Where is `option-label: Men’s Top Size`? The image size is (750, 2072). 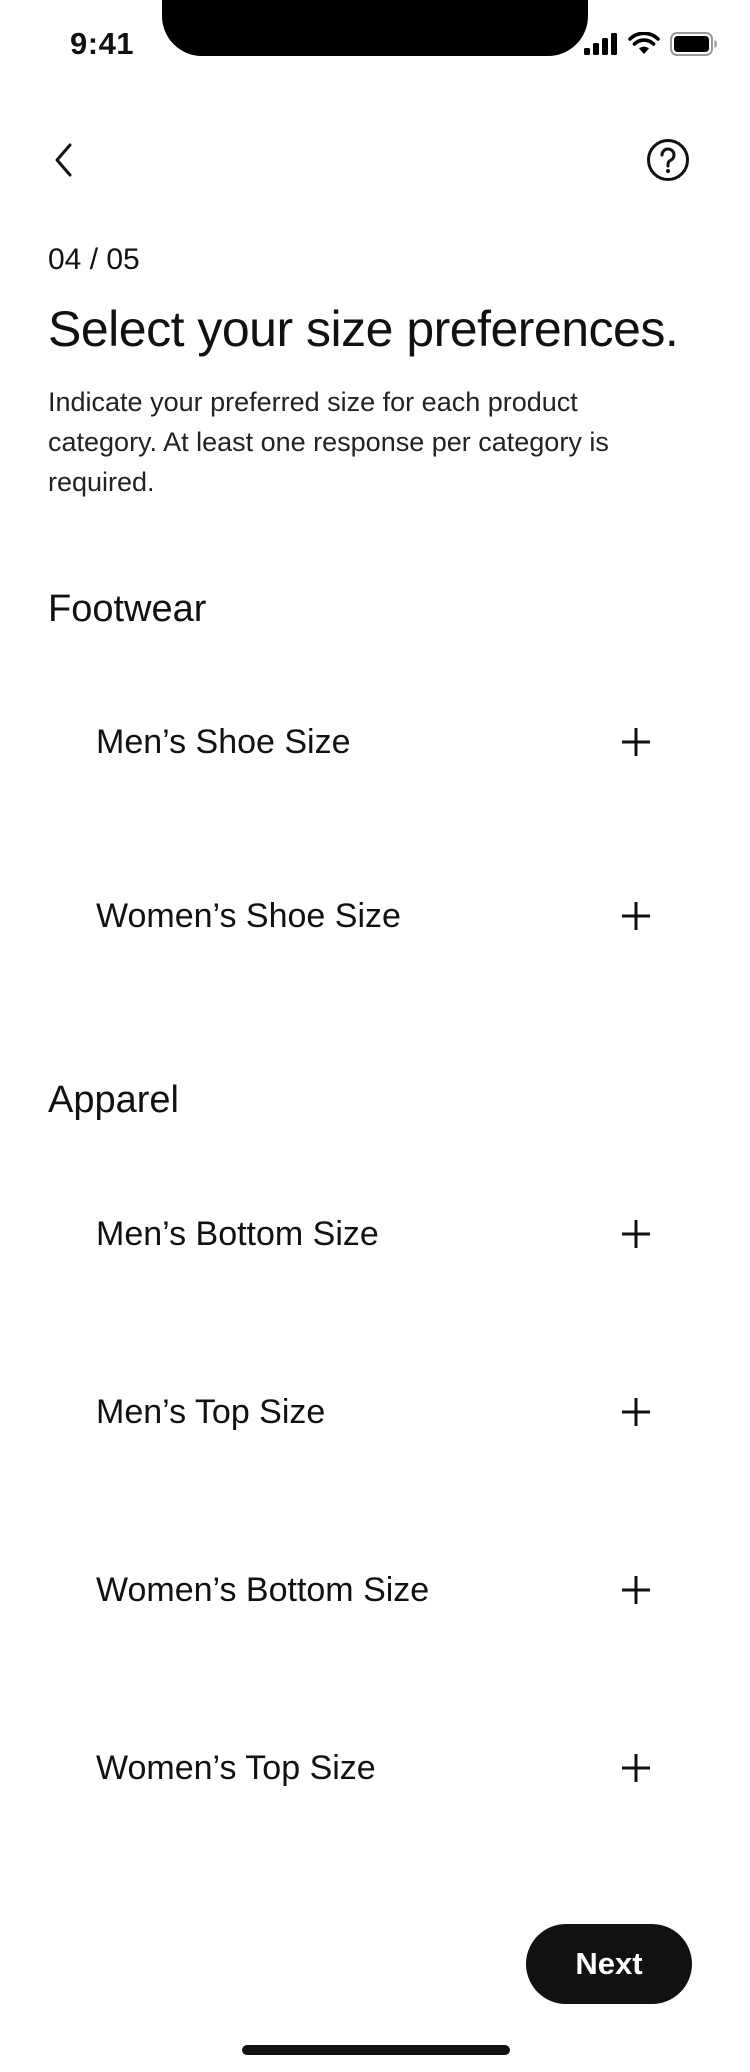
option-label: Men’s Top Size is located at coordinates (211, 1411).